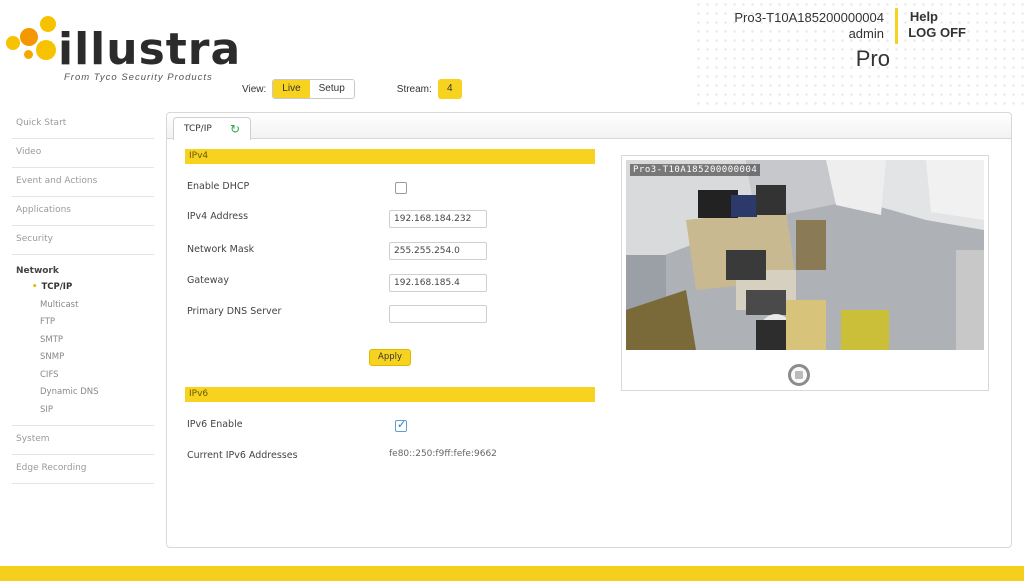 The height and width of the screenshot is (581, 1024). Describe the element at coordinates (390, 156) in the screenshot. I see `ipv4-section-header: IPv4` at that location.